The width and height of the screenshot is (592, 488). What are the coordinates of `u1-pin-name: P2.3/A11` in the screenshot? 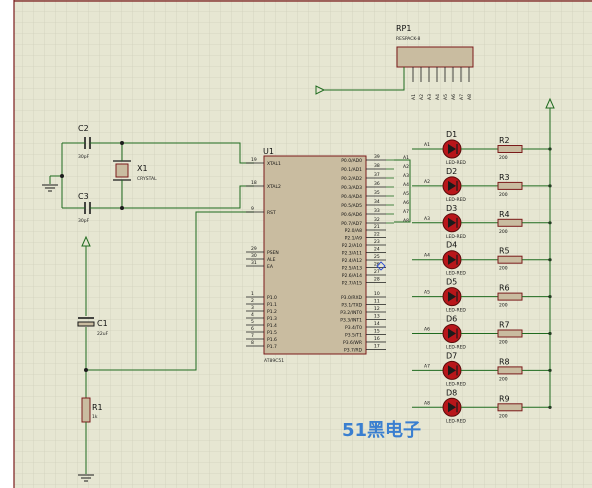 It's located at (352, 254).